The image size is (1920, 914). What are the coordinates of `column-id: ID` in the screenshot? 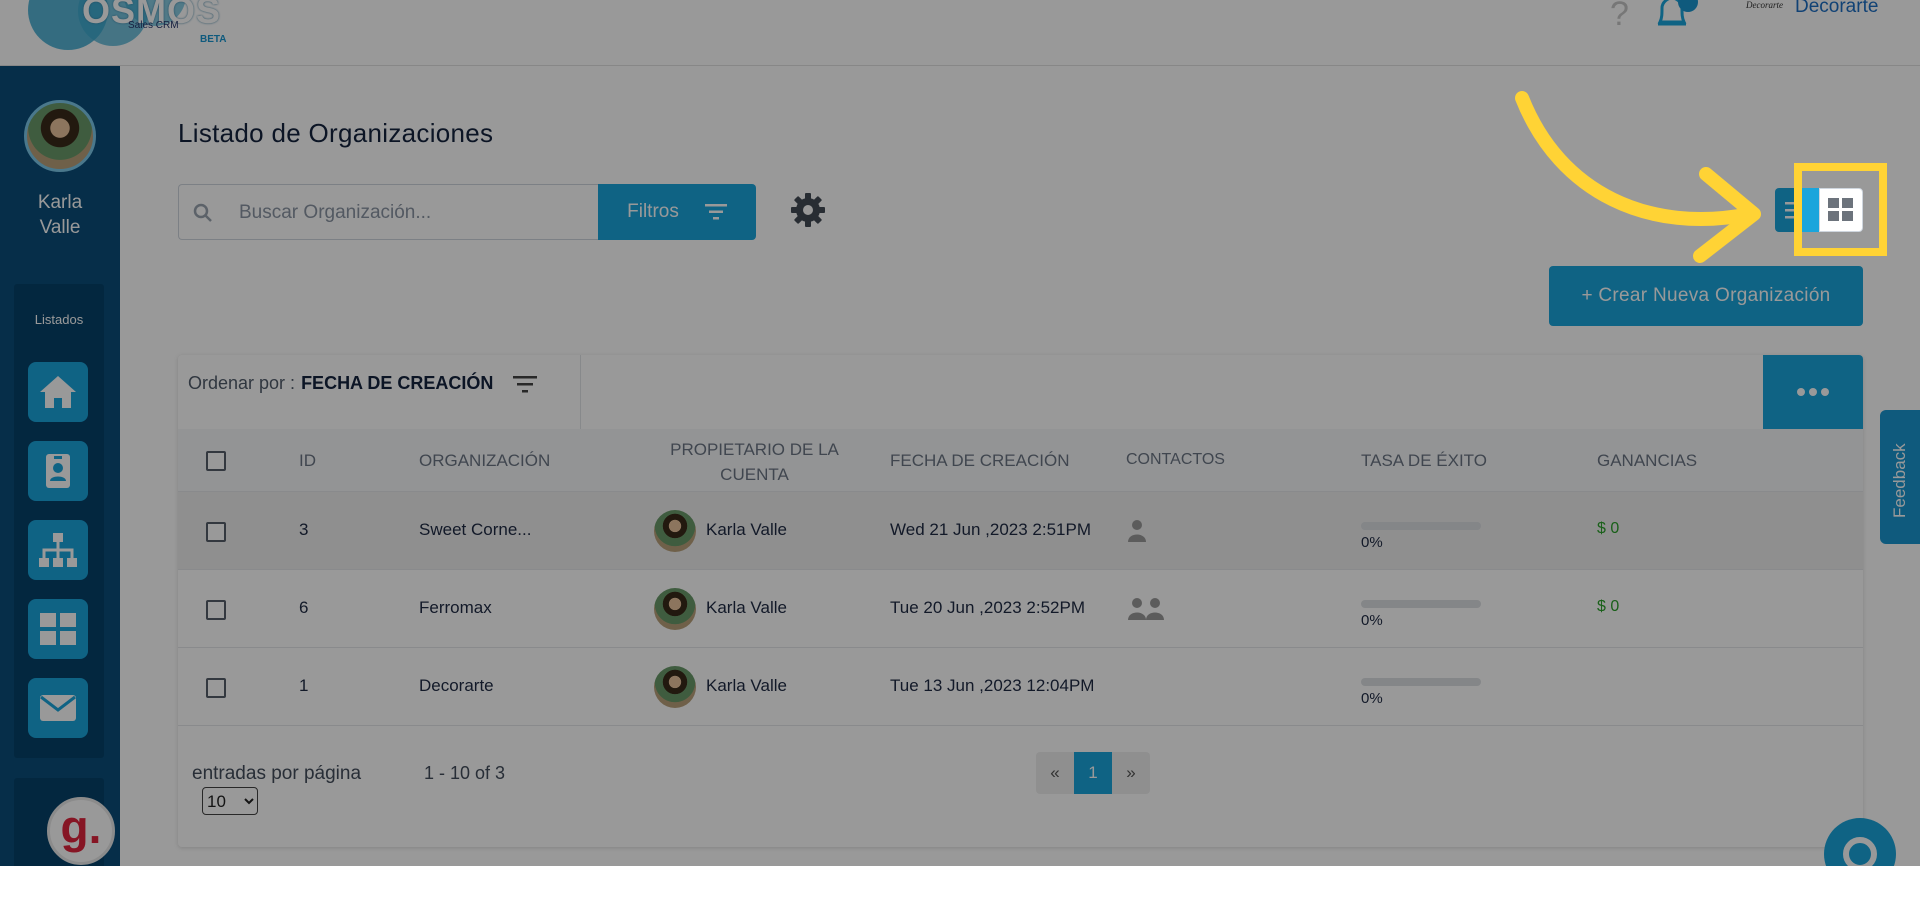 It's located at (307, 461).